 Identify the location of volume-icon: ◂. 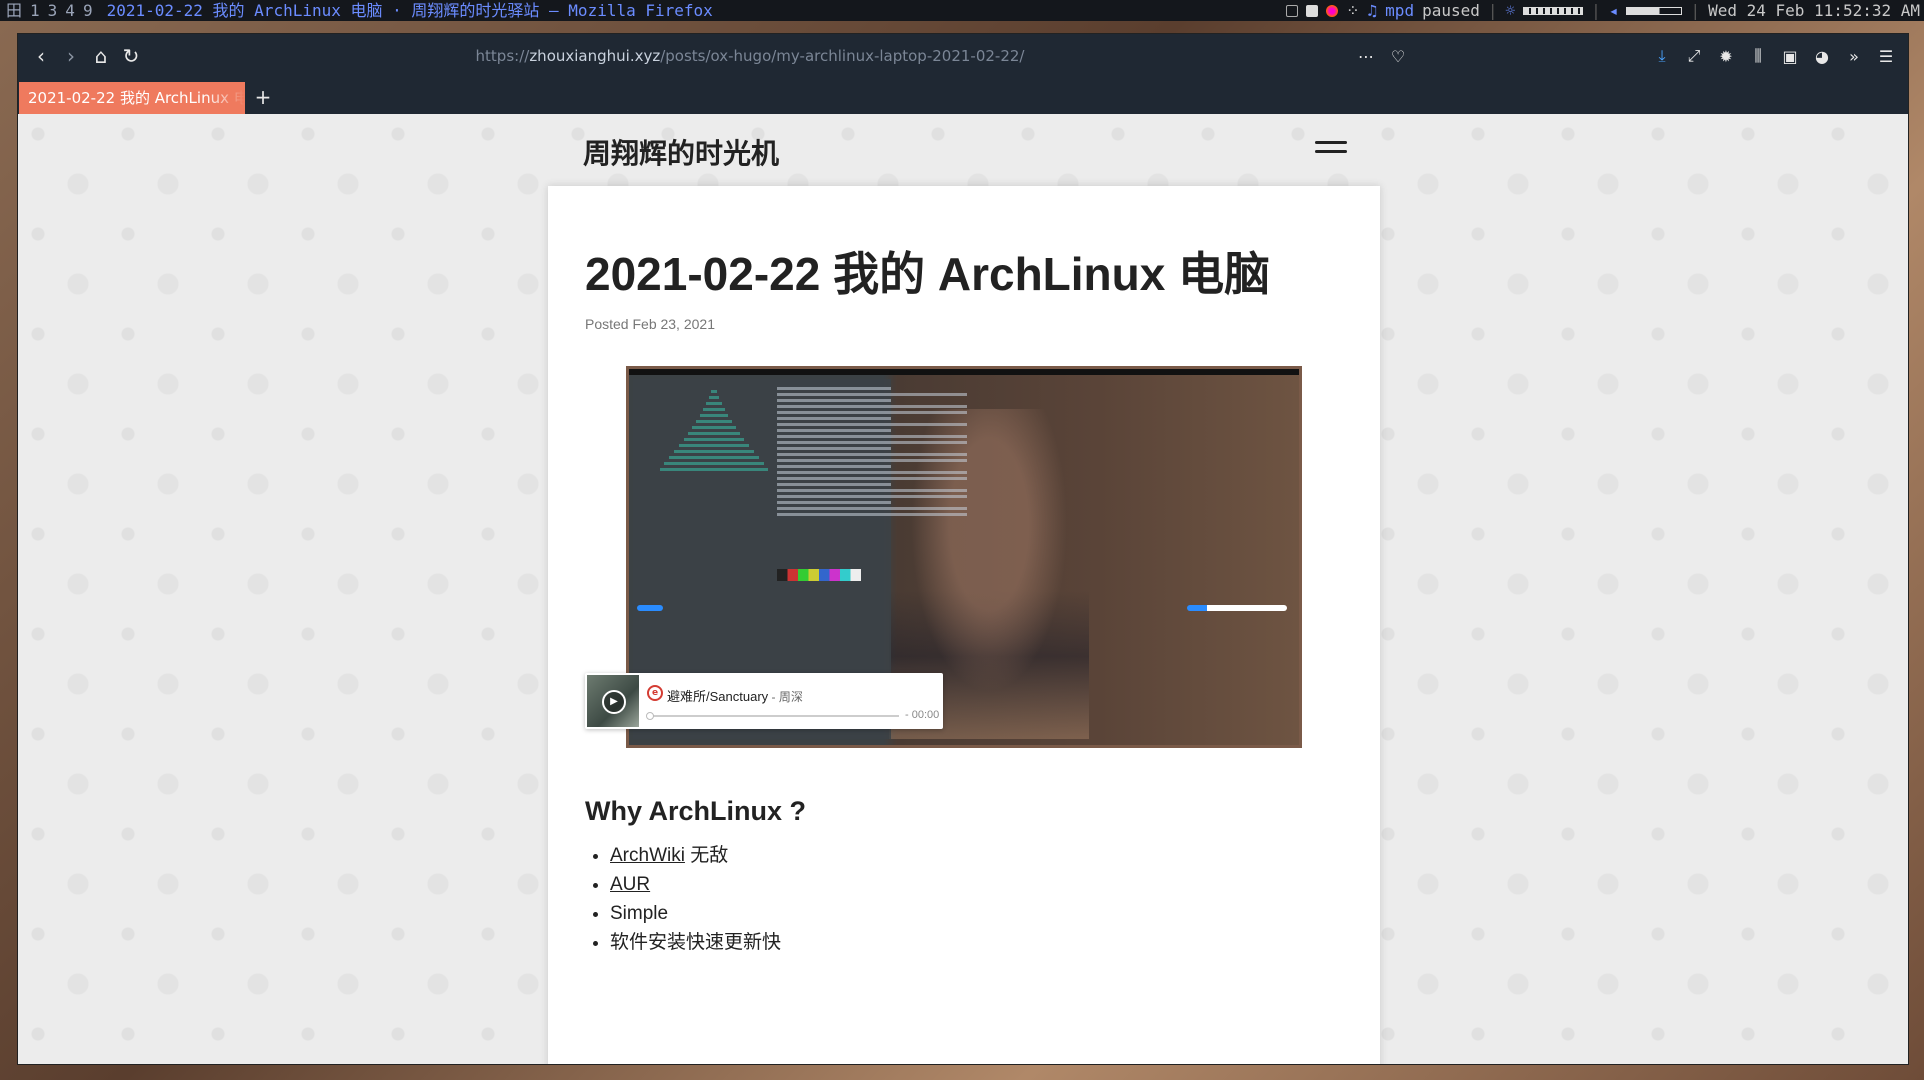
(1613, 10).